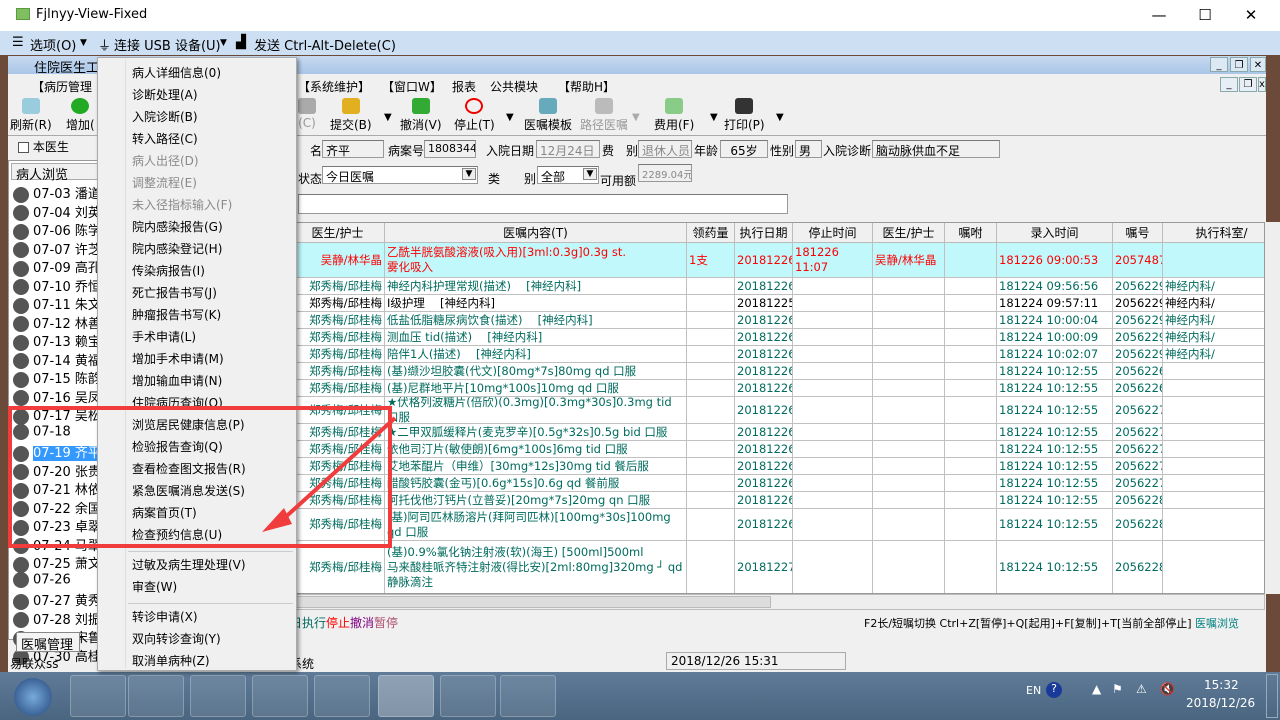 This screenshot has height=720, width=1280. Describe the element at coordinates (536, 233) in the screenshot. I see `column-header: 医嘱内容(T)` at that location.